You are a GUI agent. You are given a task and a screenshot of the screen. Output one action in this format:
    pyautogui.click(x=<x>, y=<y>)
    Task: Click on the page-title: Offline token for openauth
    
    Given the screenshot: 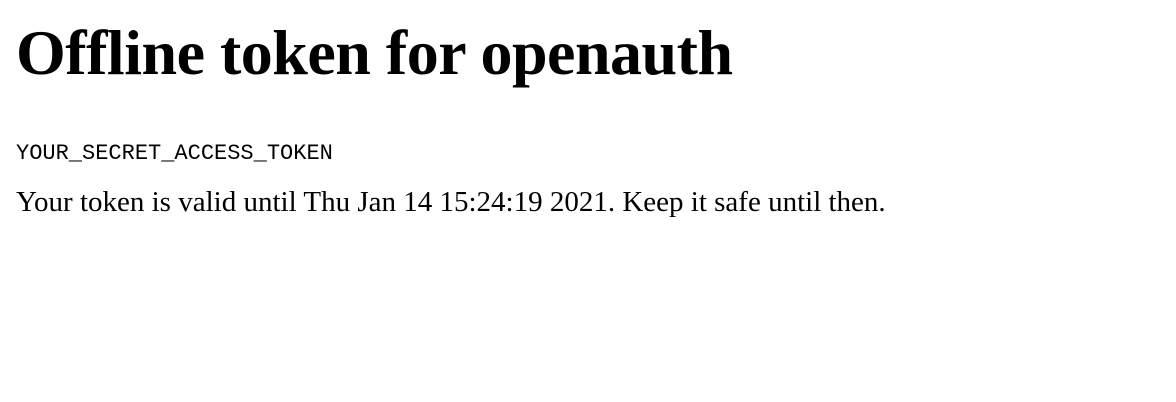 What is the action you would take?
    pyautogui.click(x=374, y=52)
    